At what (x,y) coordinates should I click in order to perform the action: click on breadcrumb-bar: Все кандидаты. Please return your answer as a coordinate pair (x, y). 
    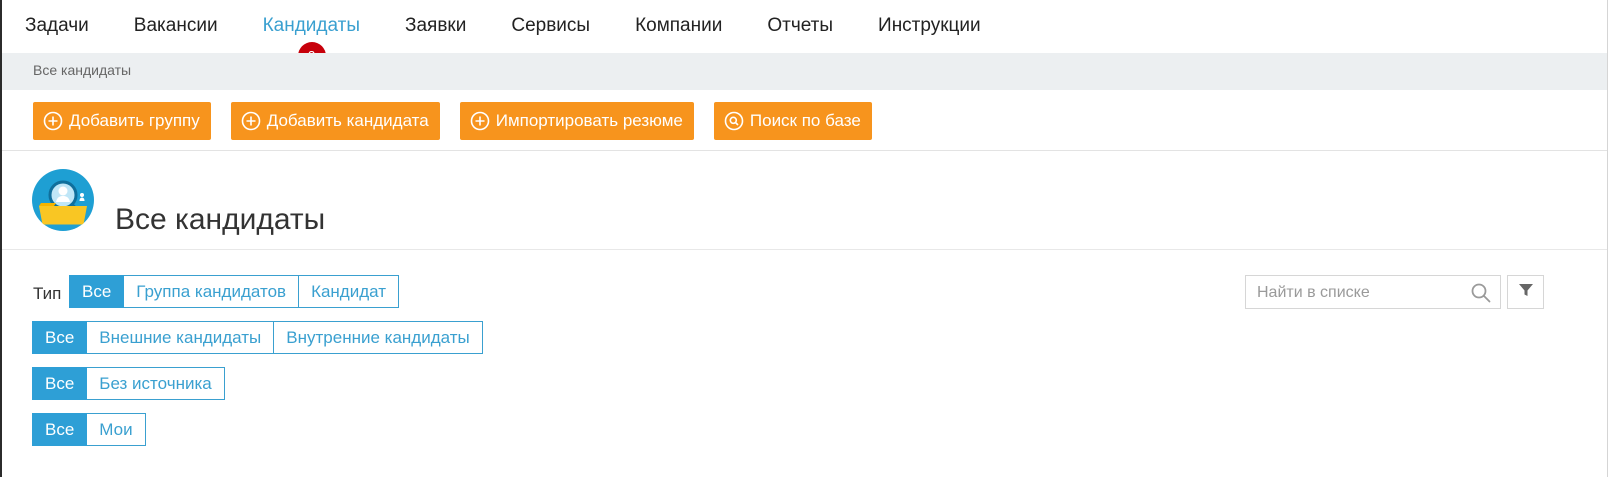
    Looking at the image, I should click on (804, 71).